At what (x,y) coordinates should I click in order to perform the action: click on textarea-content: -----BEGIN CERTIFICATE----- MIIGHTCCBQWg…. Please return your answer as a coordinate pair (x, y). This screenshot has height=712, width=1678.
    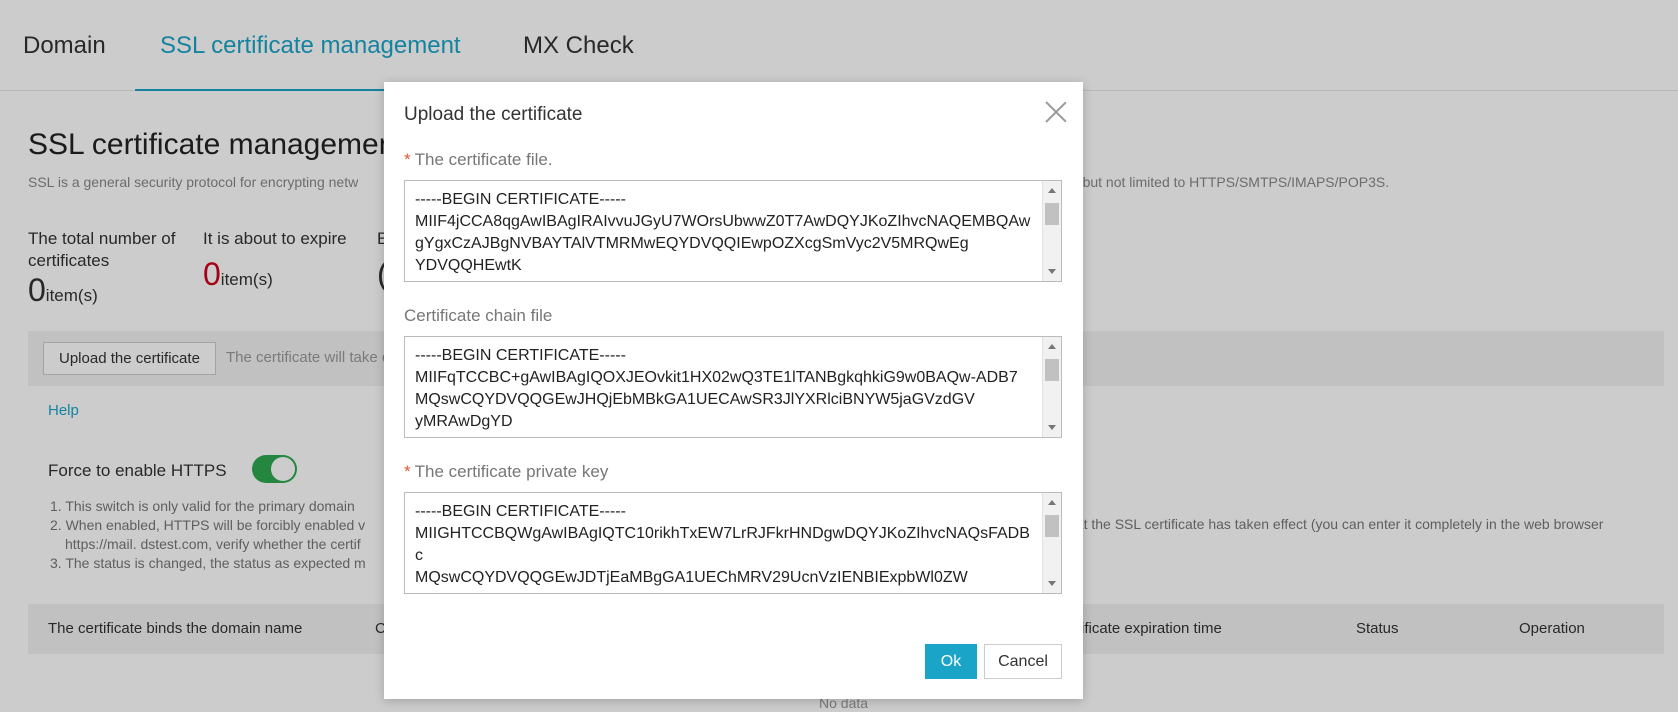
    Looking at the image, I should click on (722, 548).